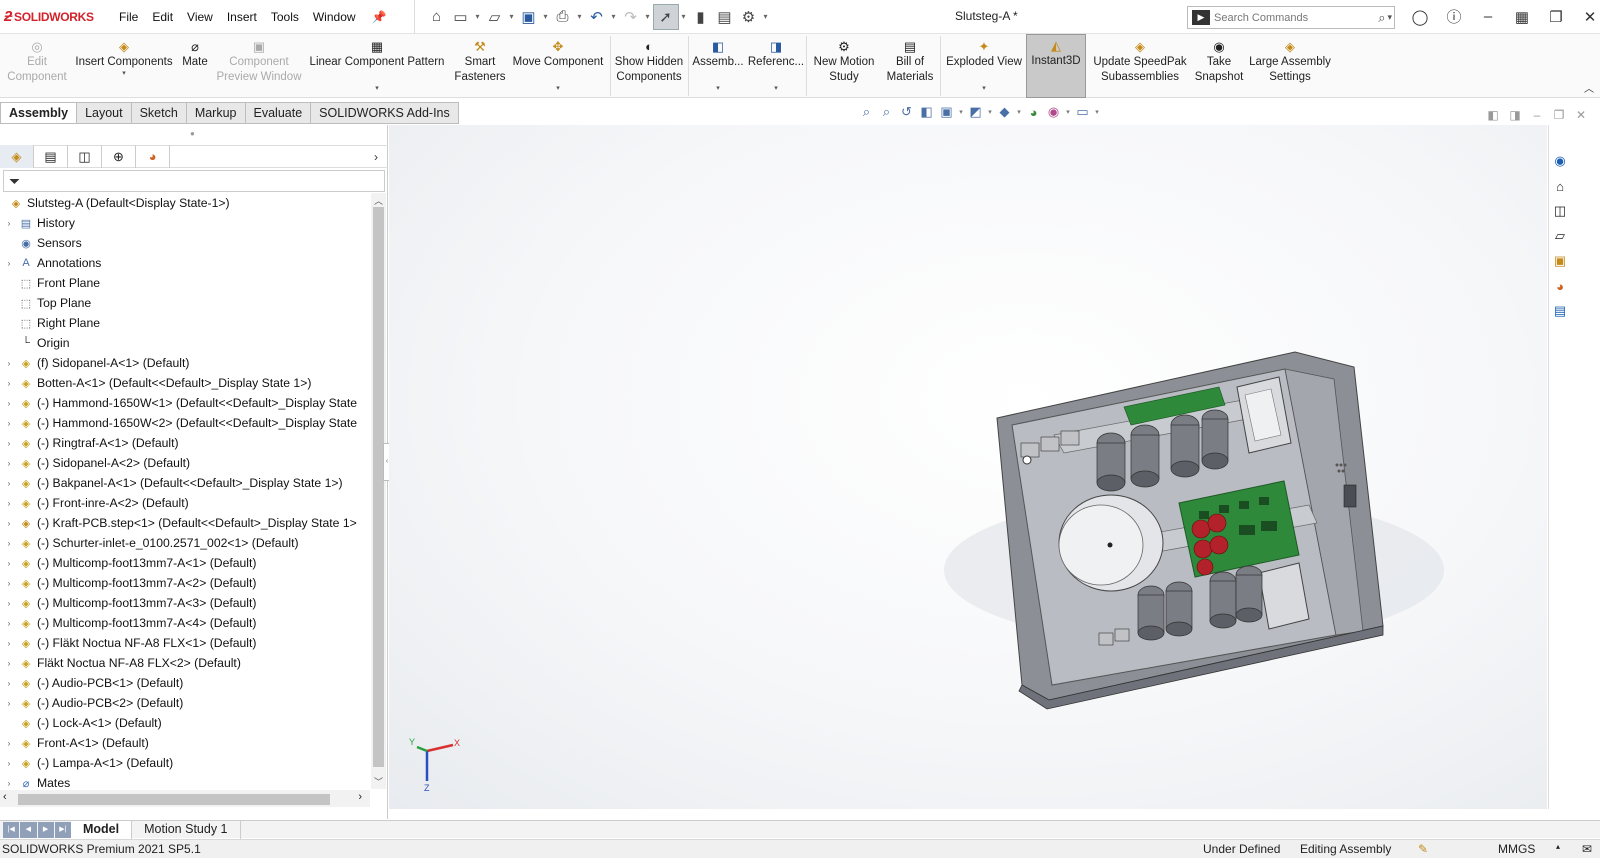 The width and height of the screenshot is (1600, 858). I want to click on options-dropdown-icon: ▾, so click(766, 16).